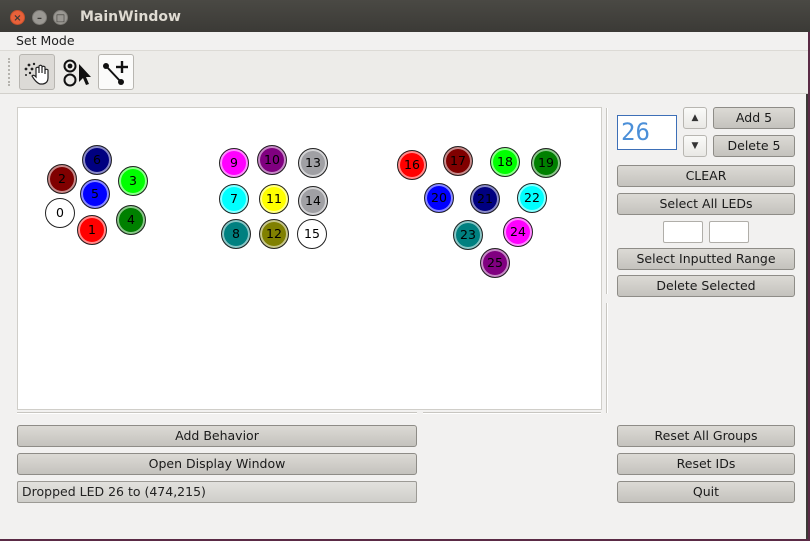  What do you see at coordinates (546, 163) in the screenshot?
I see `led-19: 19` at bounding box center [546, 163].